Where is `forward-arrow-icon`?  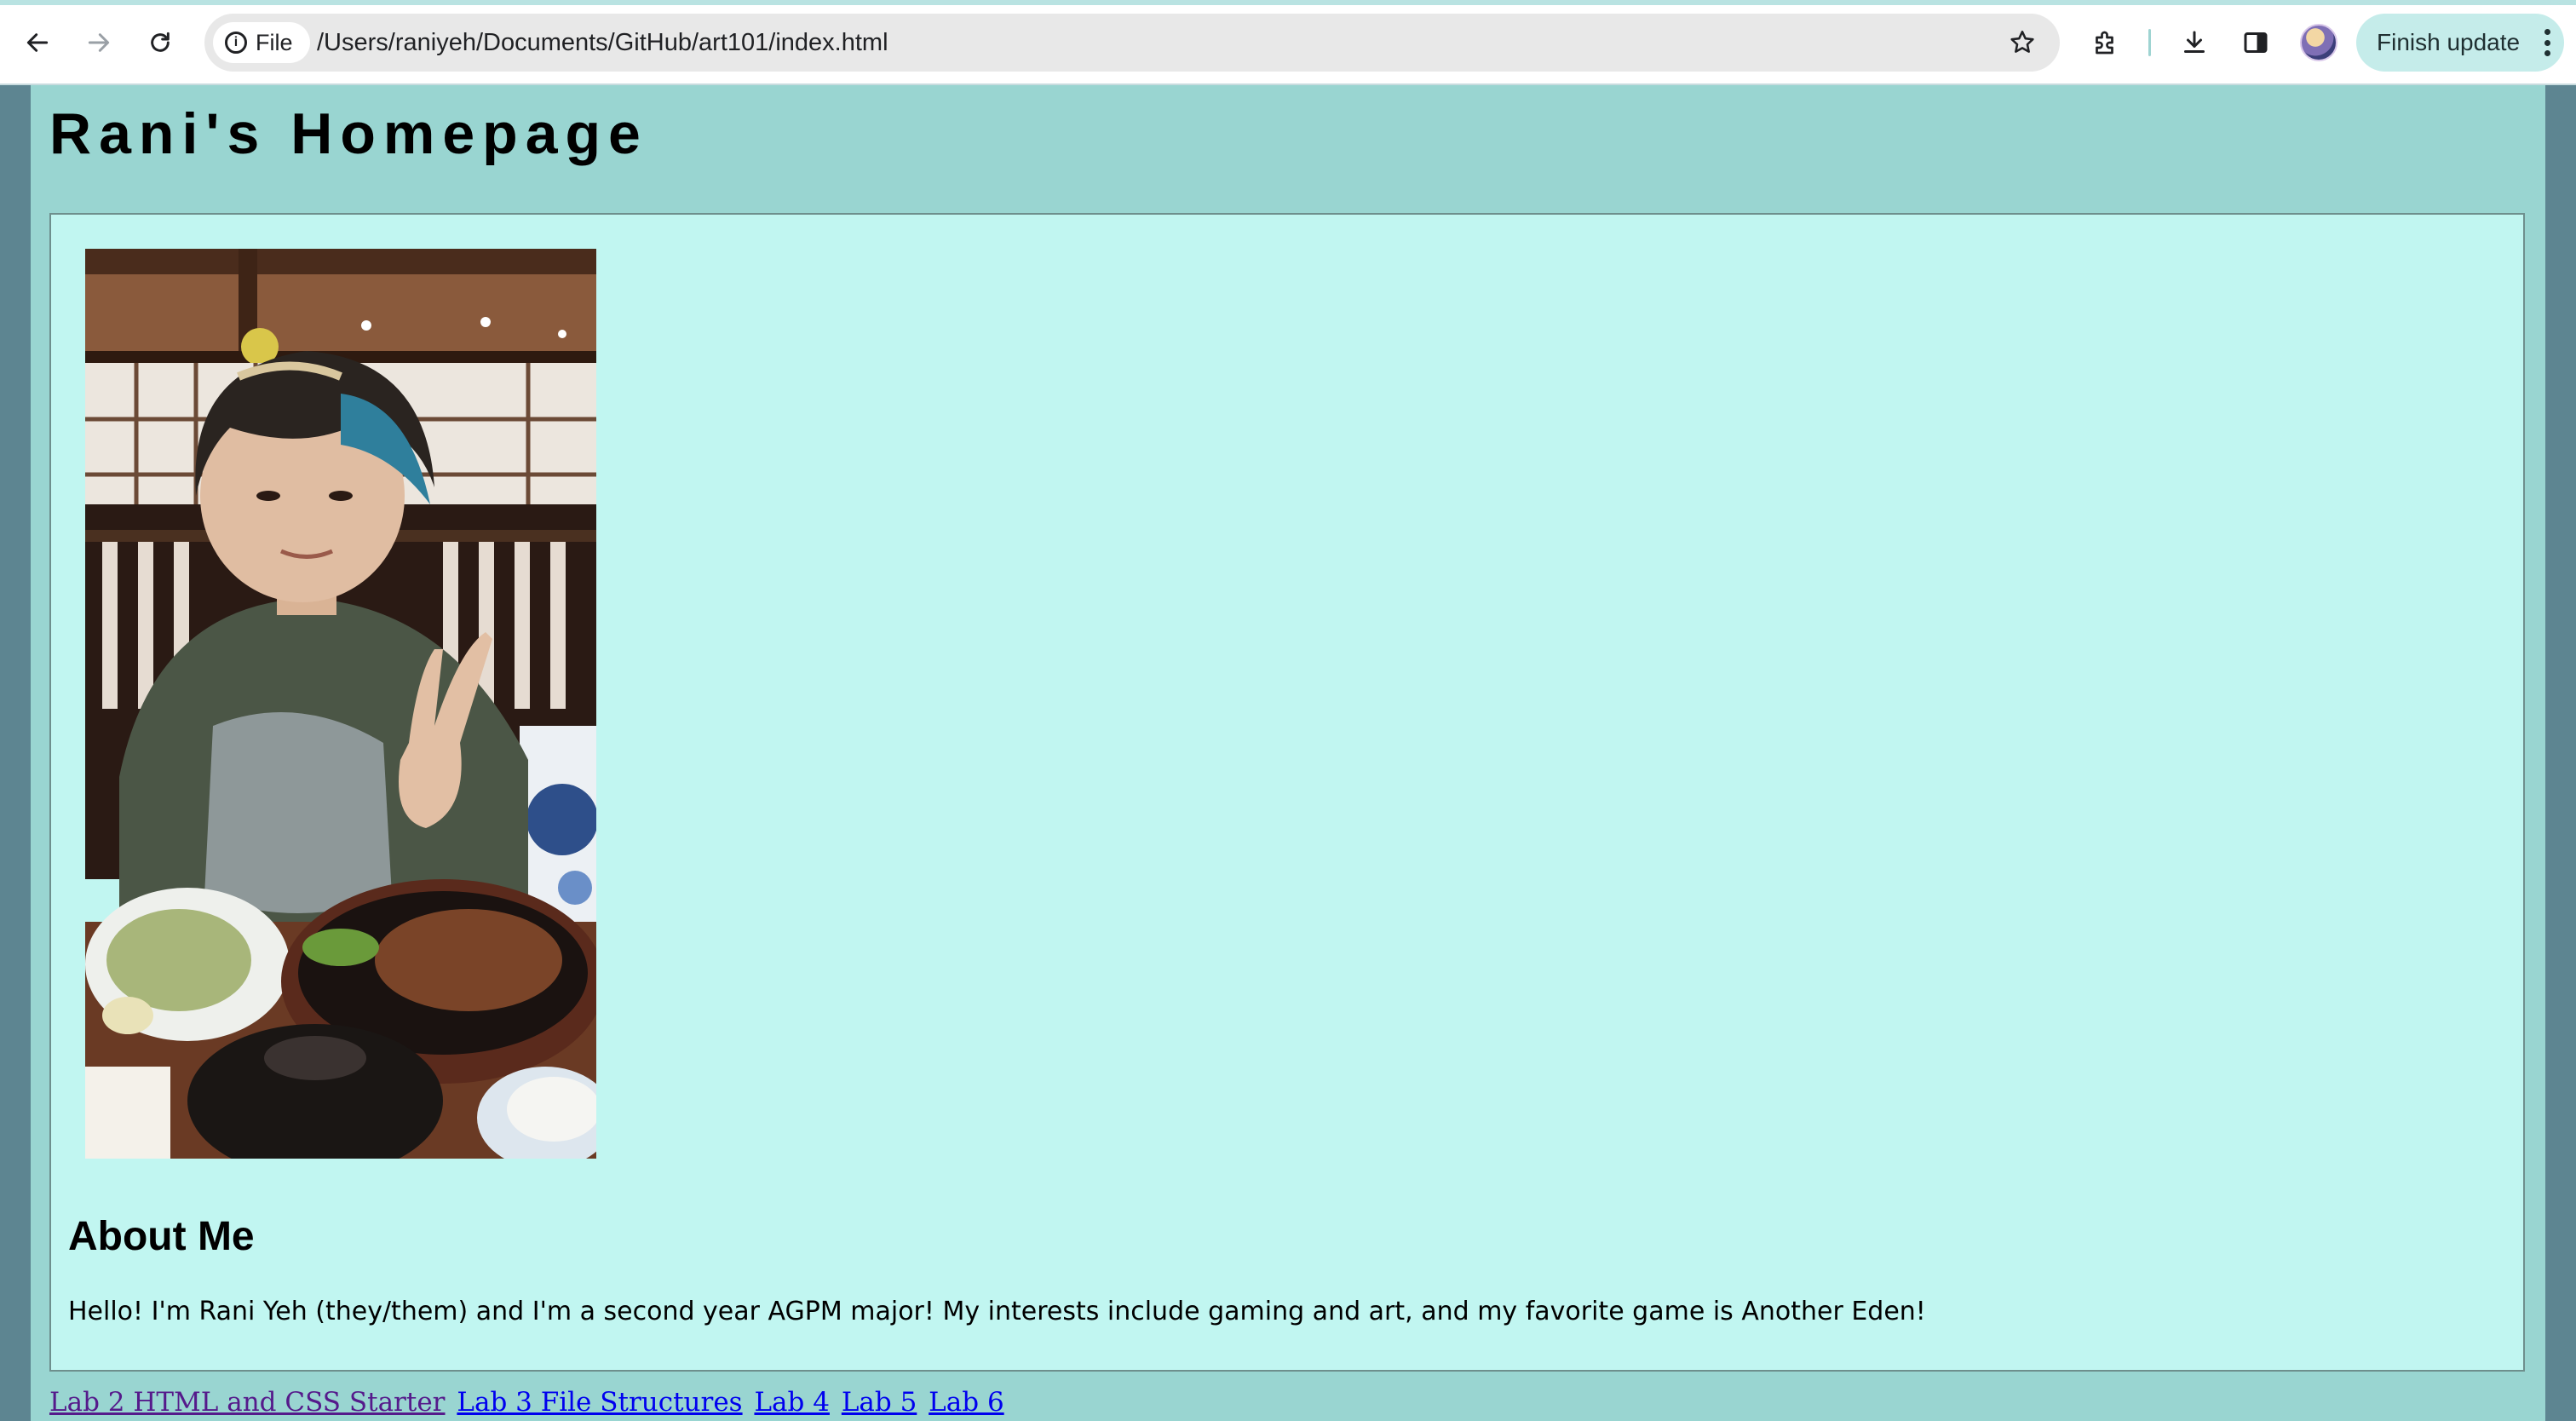
forward-arrow-icon is located at coordinates (99, 42).